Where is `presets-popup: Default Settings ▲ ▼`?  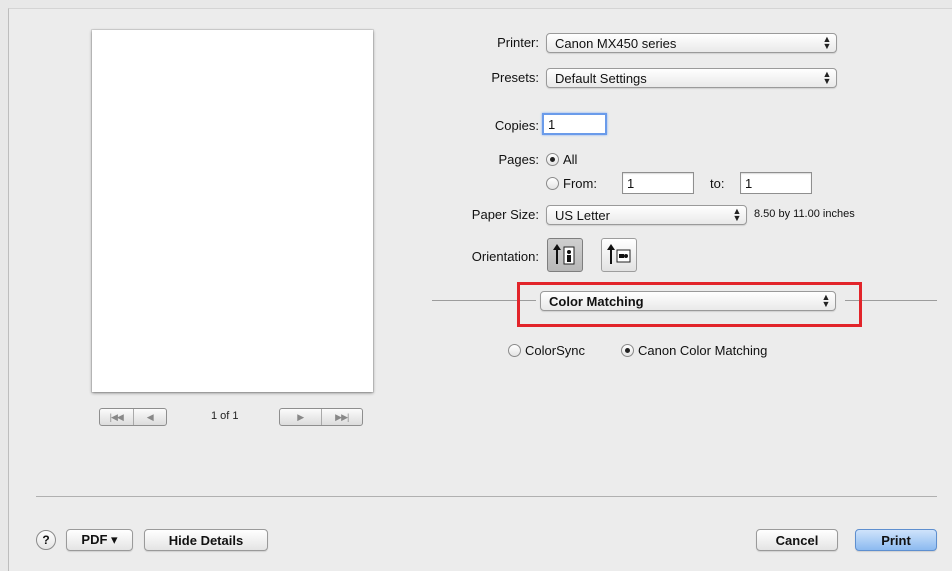 presets-popup: Default Settings ▲ ▼ is located at coordinates (691, 78).